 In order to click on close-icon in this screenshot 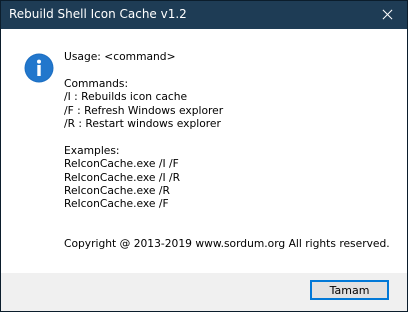, I will do `click(388, 15)`.